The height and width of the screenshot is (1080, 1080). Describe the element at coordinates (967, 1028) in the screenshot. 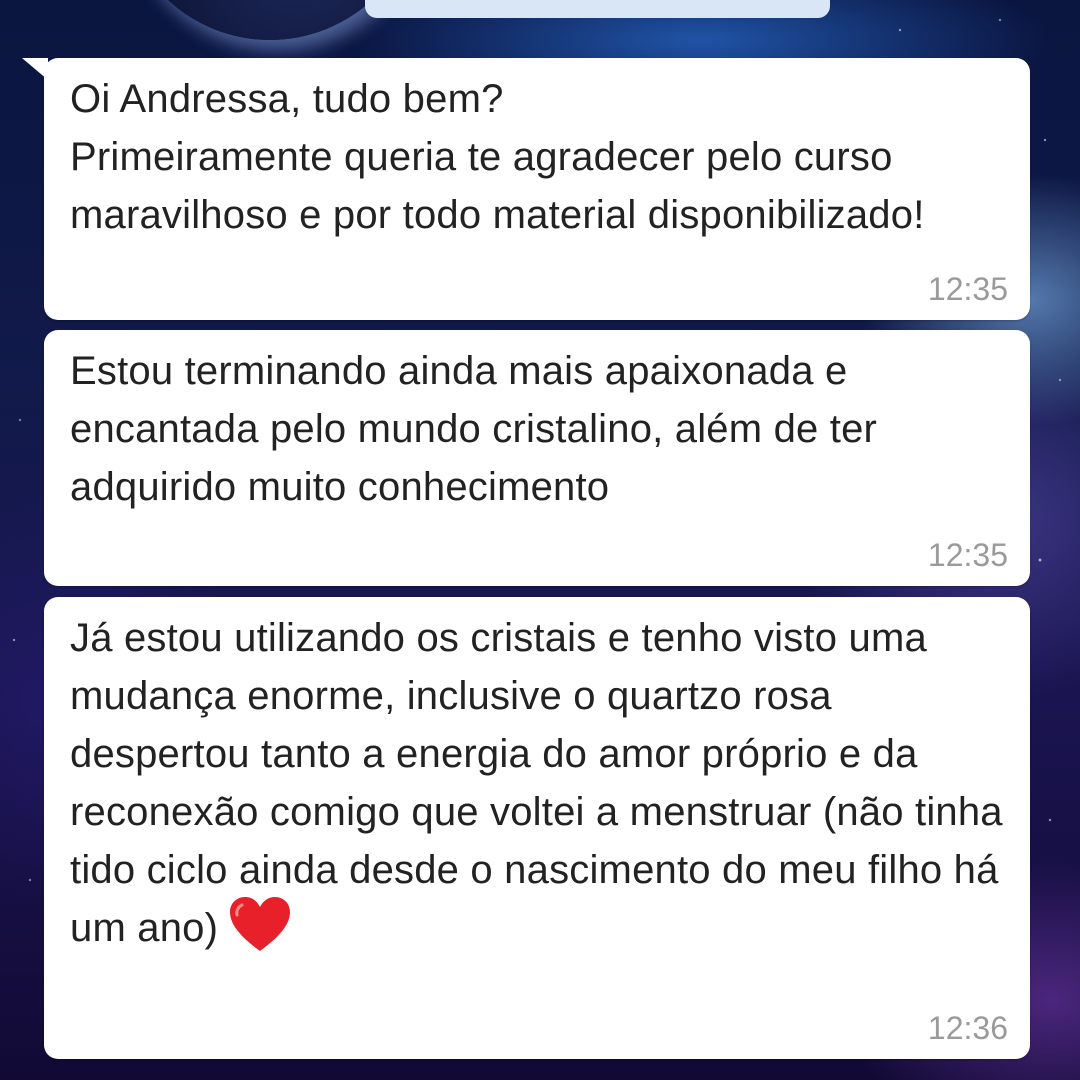

I see `message-timestamp: 12:36` at that location.